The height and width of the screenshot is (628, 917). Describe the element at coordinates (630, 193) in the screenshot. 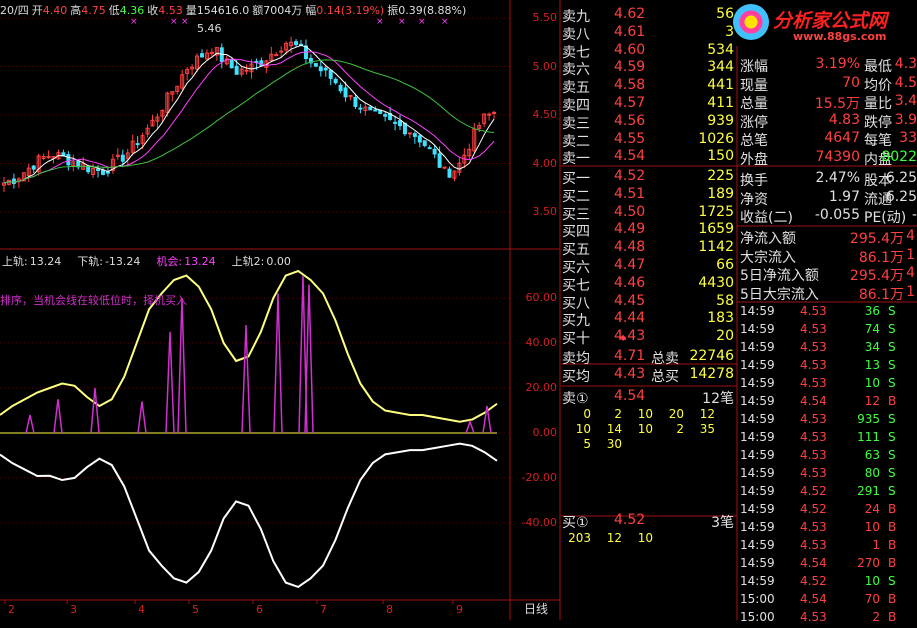

I see `bid-price: 4.51` at that location.